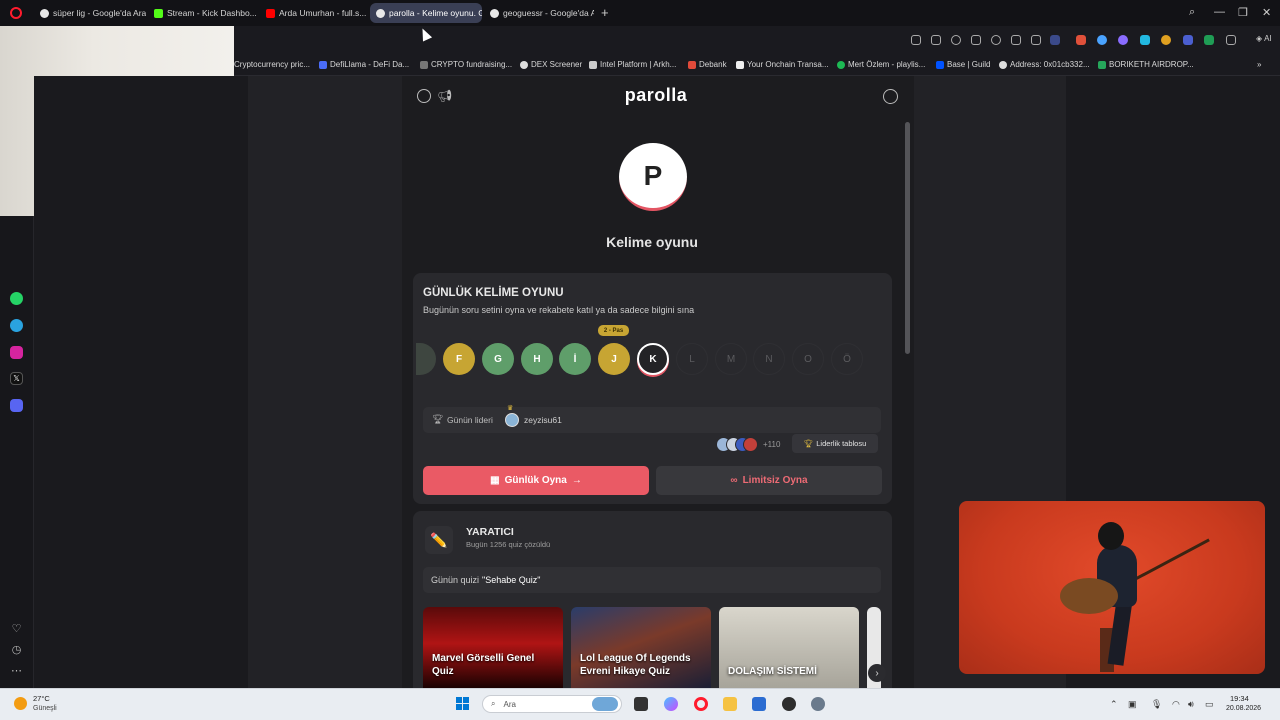 This screenshot has width=1280, height=720. I want to click on tray-app-icon: ▣, so click(1132, 704).